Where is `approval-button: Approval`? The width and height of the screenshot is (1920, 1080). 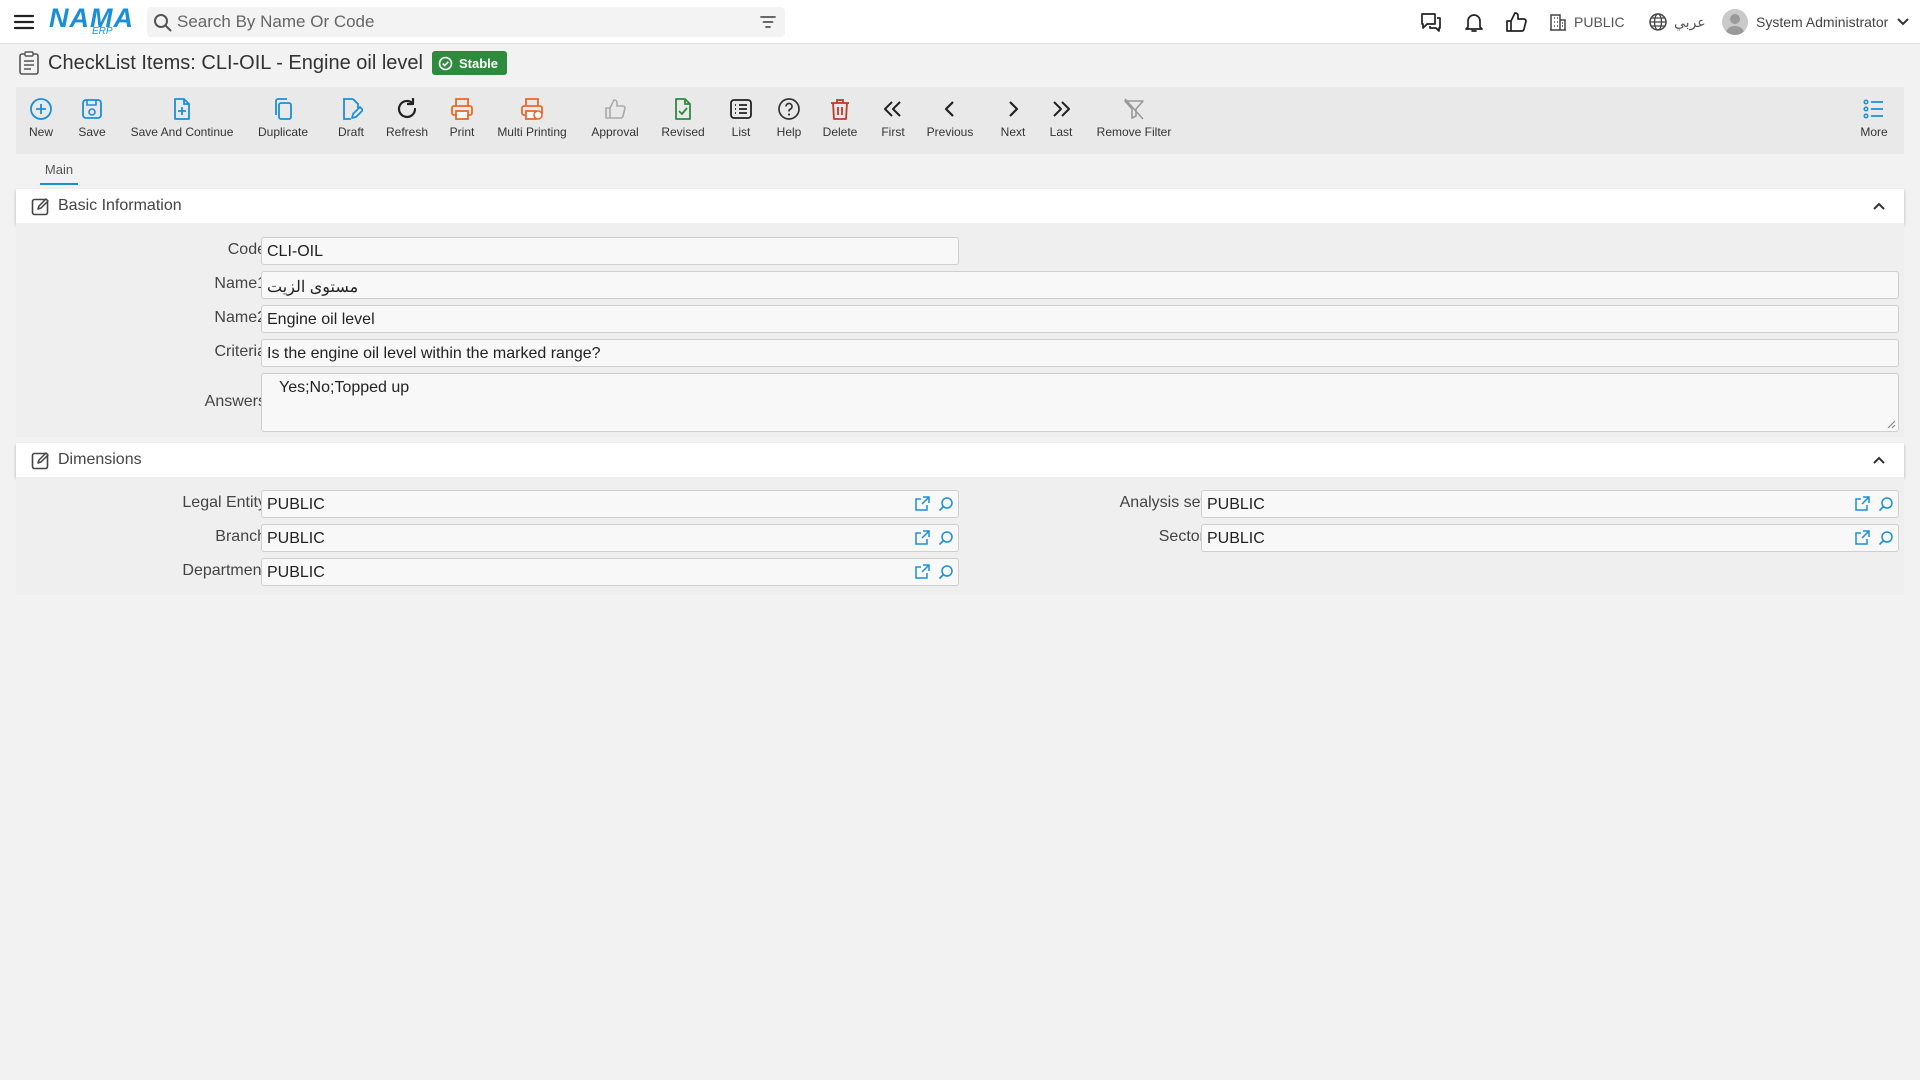
approval-button: Approval is located at coordinates (615, 120).